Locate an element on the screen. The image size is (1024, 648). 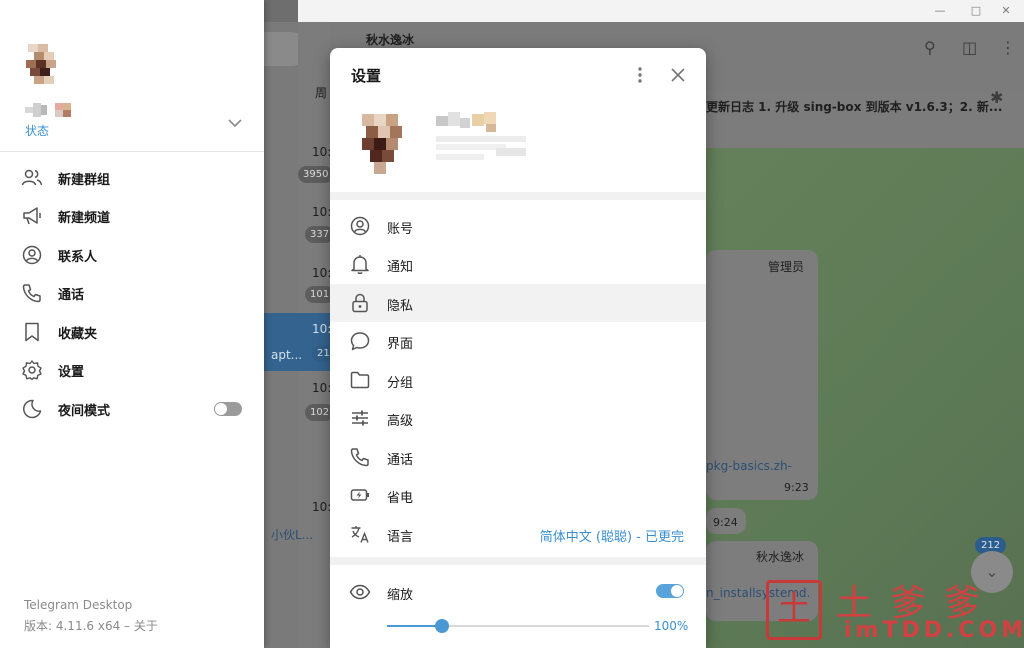
settings-item-label: 隐私 is located at coordinates (400, 306).